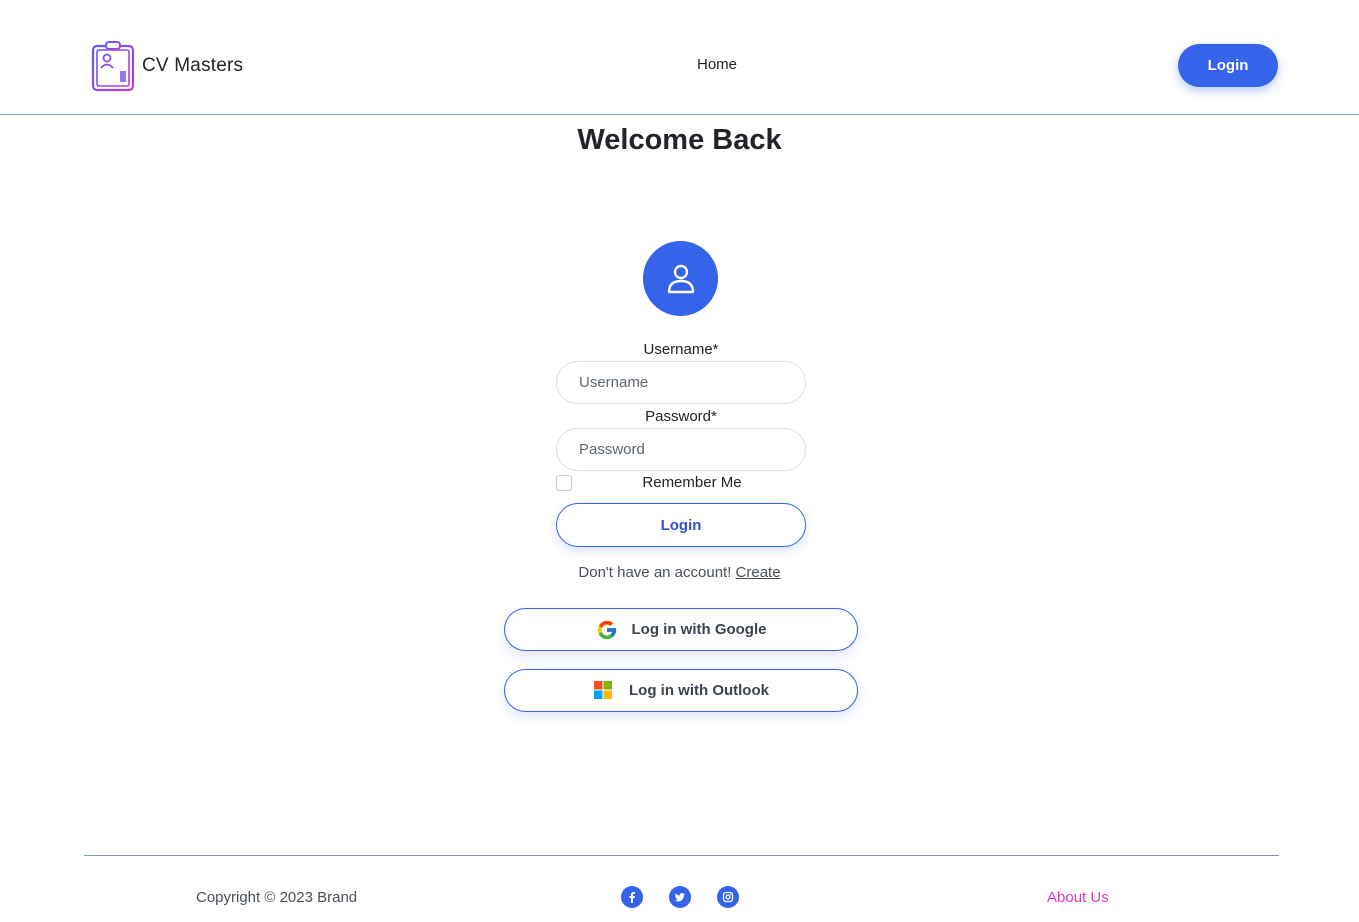 The height and width of the screenshot is (922, 1359). What do you see at coordinates (679, 57) in the screenshot?
I see `site-header: CV Masters Home Login` at bounding box center [679, 57].